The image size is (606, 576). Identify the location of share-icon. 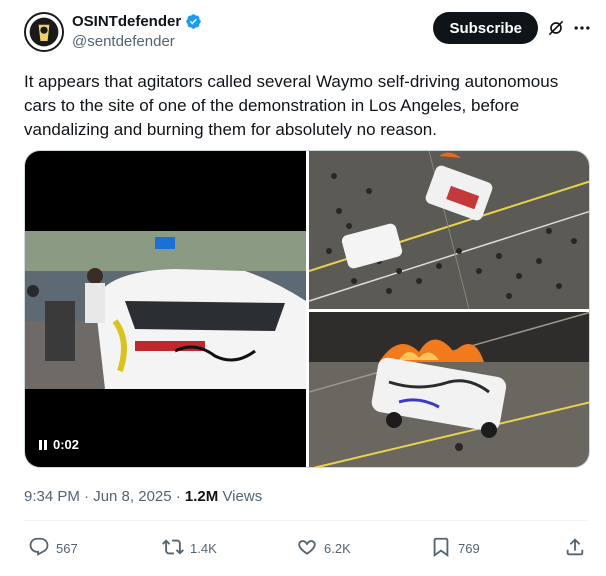
(575, 548).